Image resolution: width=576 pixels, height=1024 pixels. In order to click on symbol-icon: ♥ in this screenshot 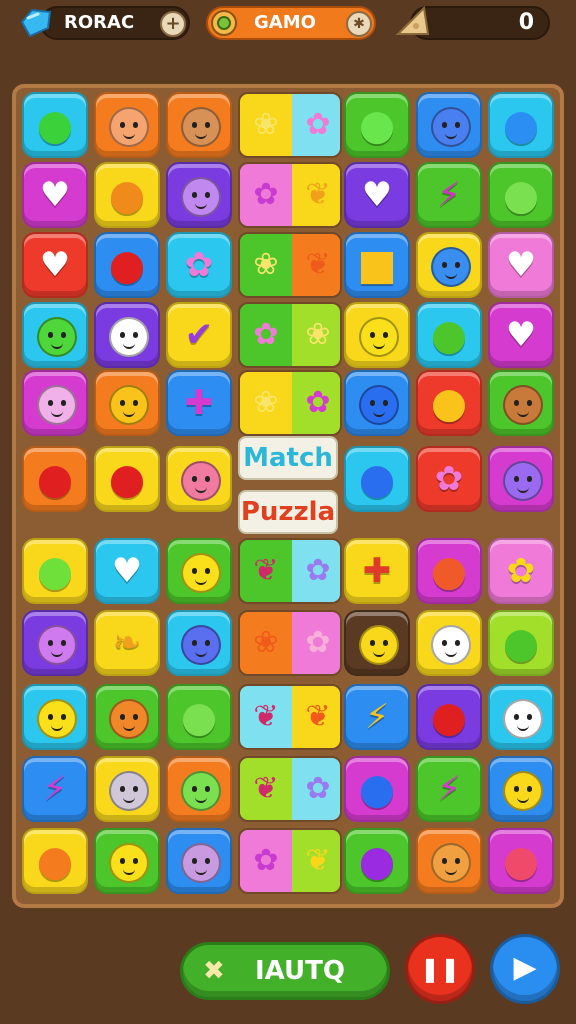, I will do `click(521, 335)`.